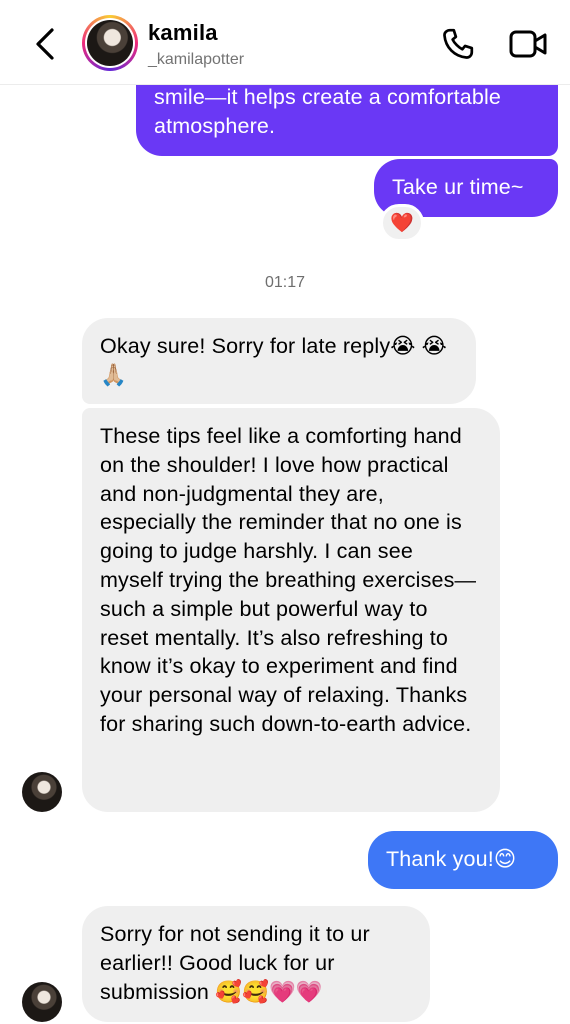 The image size is (570, 1024). I want to click on heart-reaction: ❤️, so click(402, 223).